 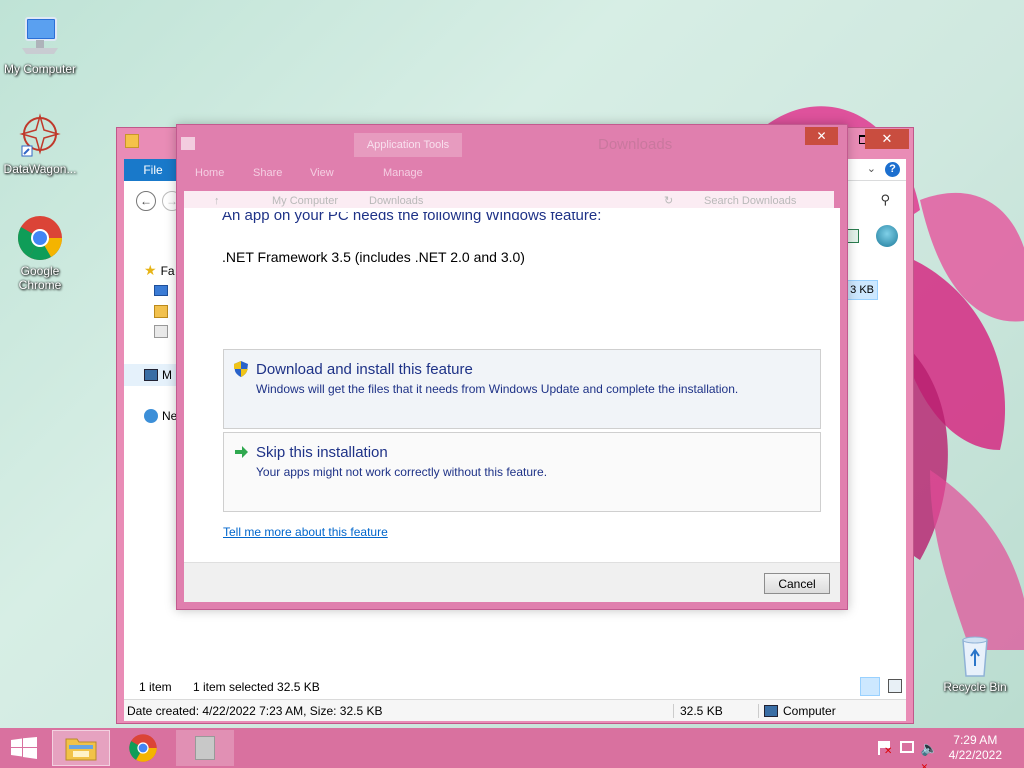 I want to click on clock-date: 4/22/2022, so click(x=975, y=755).